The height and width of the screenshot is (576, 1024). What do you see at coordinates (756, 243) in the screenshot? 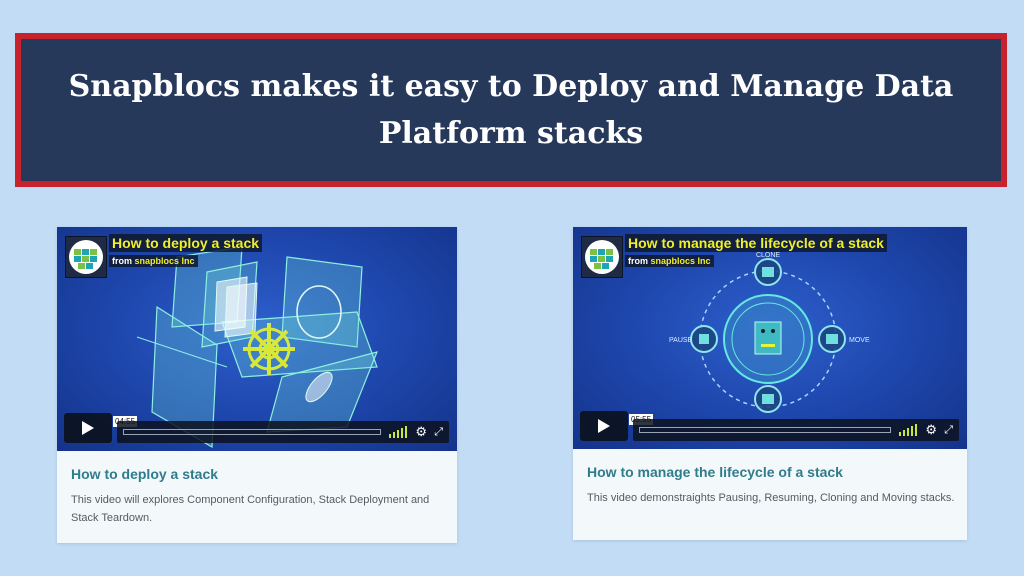
I see `video-overlay-title: How to manage the lifecycle of a stack` at bounding box center [756, 243].